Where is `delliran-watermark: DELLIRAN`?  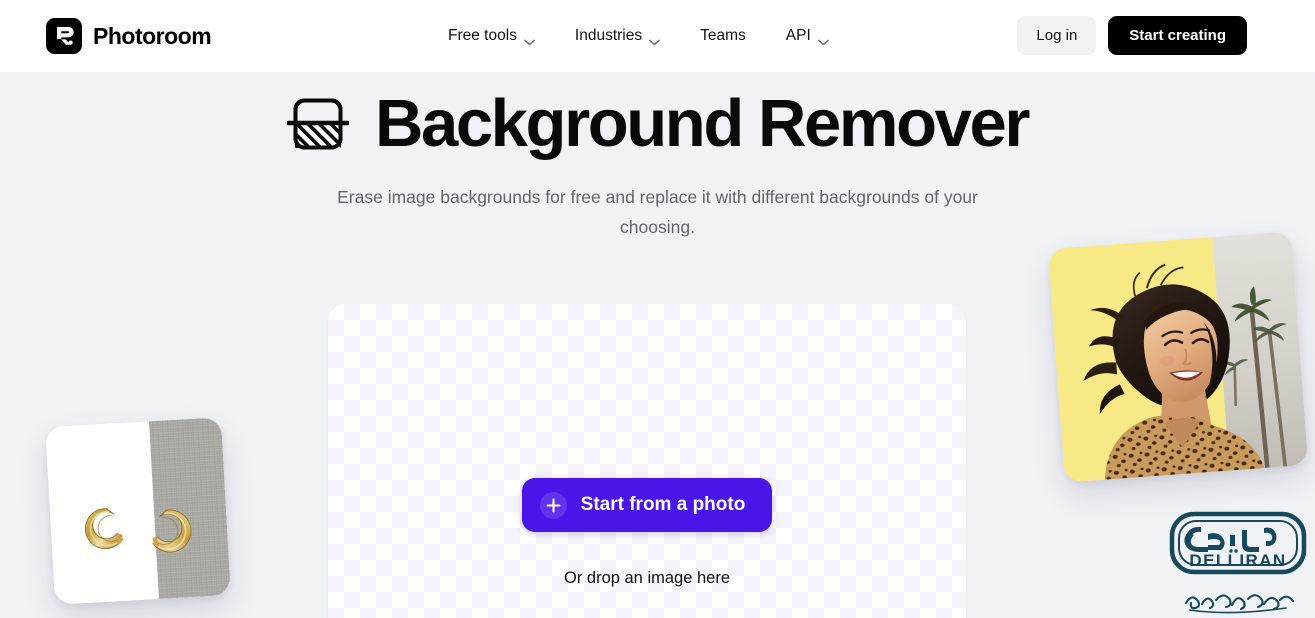
delliran-watermark: DELLIRAN is located at coordinates (1238, 563).